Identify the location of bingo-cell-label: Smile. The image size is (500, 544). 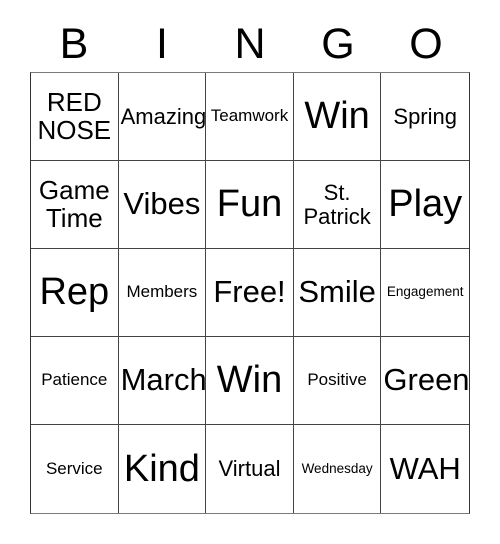
(337, 292).